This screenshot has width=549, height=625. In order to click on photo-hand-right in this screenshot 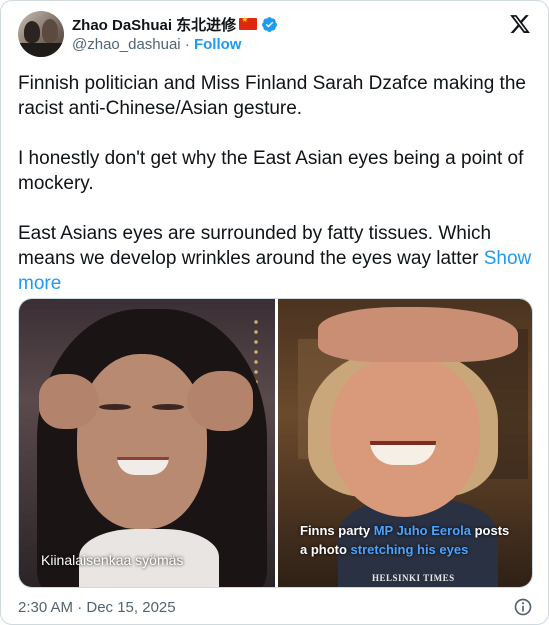, I will do `click(220, 401)`.